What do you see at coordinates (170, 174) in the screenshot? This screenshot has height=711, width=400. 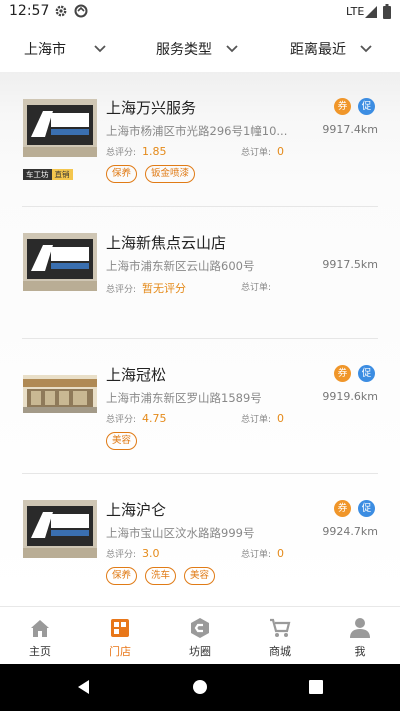 I see `service-tag: 钣金喷漆` at bounding box center [170, 174].